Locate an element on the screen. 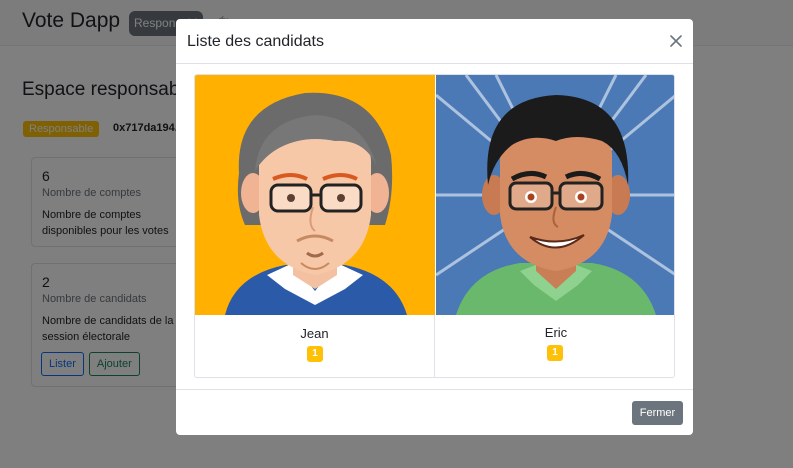 This screenshot has width=793, height=468. candidate-name-jean: Jean is located at coordinates (314, 333).